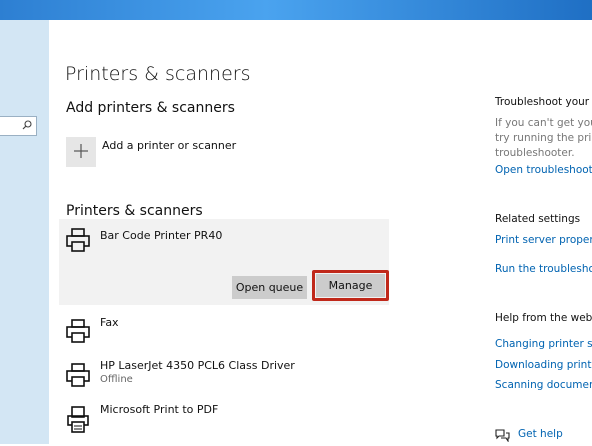 Image resolution: width=592 pixels, height=446 pixels. Describe the element at coordinates (159, 409) in the screenshot. I see `printer-name: Microsoft Print to PDF` at that location.